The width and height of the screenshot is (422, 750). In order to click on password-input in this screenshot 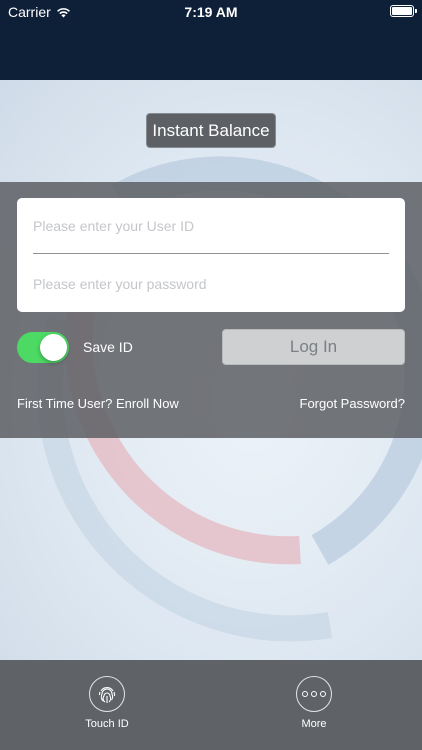, I will do `click(211, 284)`.